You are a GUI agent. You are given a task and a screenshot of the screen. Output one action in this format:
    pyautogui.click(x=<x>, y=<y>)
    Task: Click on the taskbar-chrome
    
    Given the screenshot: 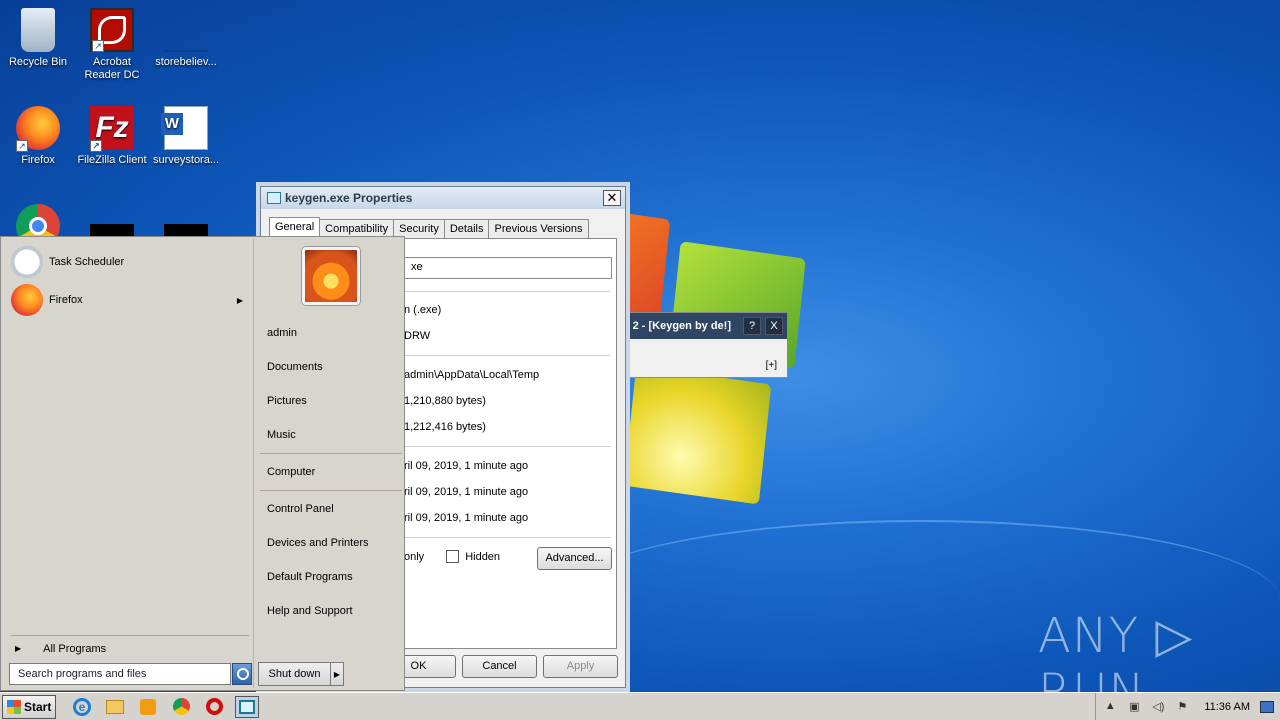 What is the action you would take?
    pyautogui.click(x=181, y=707)
    